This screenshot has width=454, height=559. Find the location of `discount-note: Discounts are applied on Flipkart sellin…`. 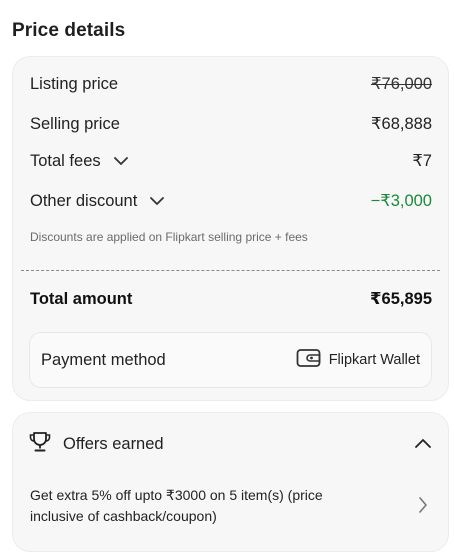

discount-note: Discounts are applied on Flipkart sellin… is located at coordinates (169, 237).